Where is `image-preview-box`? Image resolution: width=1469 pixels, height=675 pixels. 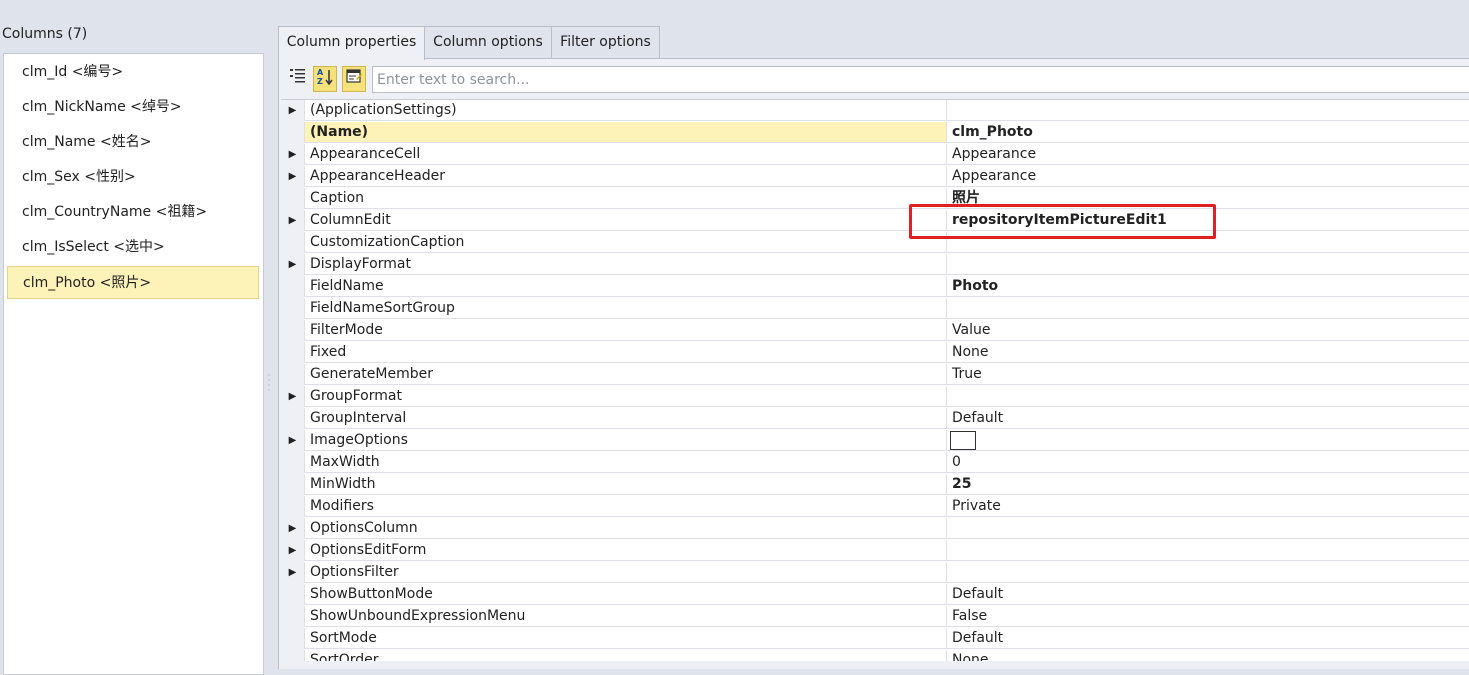 image-preview-box is located at coordinates (963, 440).